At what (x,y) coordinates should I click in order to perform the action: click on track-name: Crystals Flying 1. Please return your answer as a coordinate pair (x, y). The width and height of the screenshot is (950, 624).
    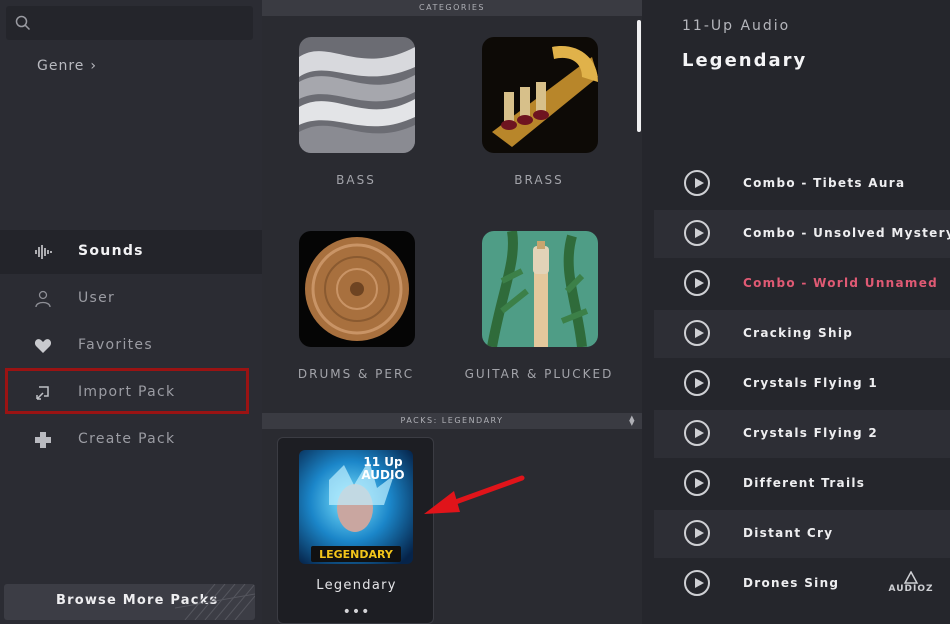
    Looking at the image, I should click on (810, 383).